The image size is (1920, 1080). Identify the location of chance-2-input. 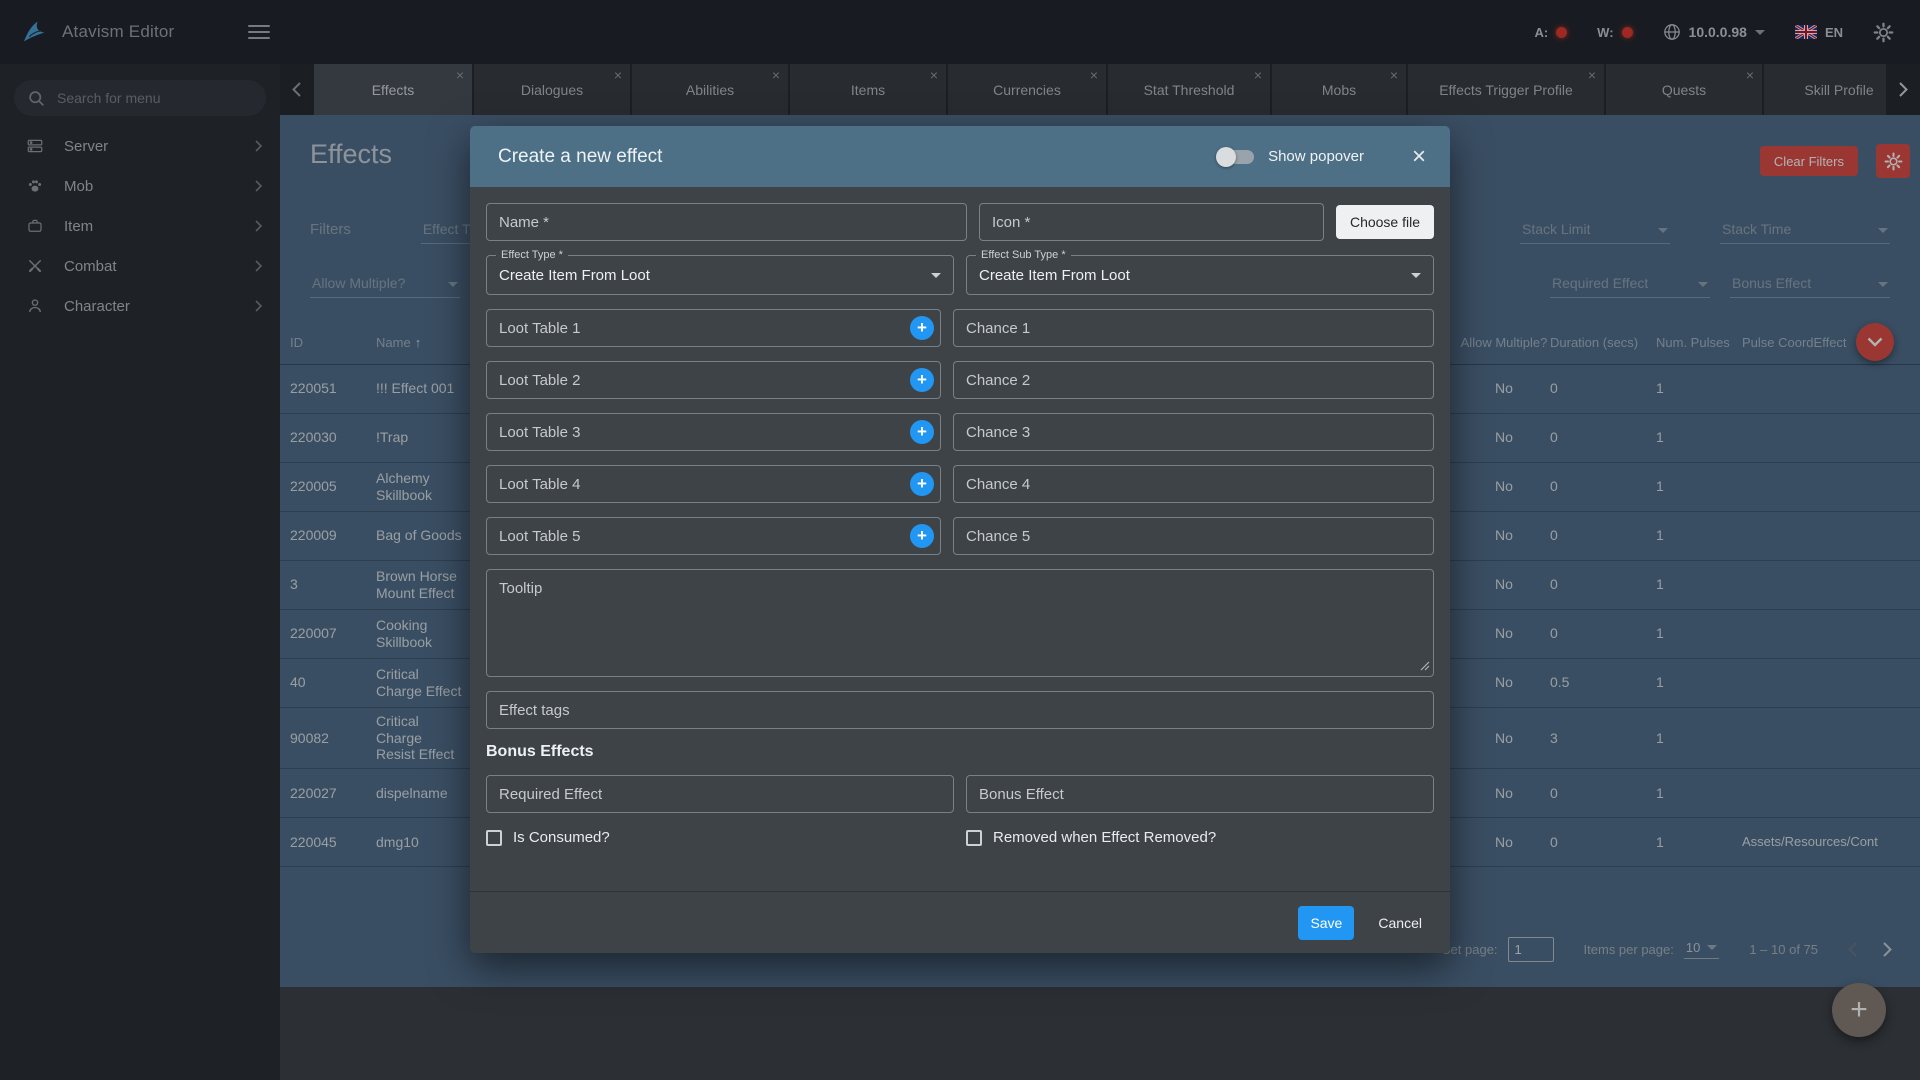
(1193, 380).